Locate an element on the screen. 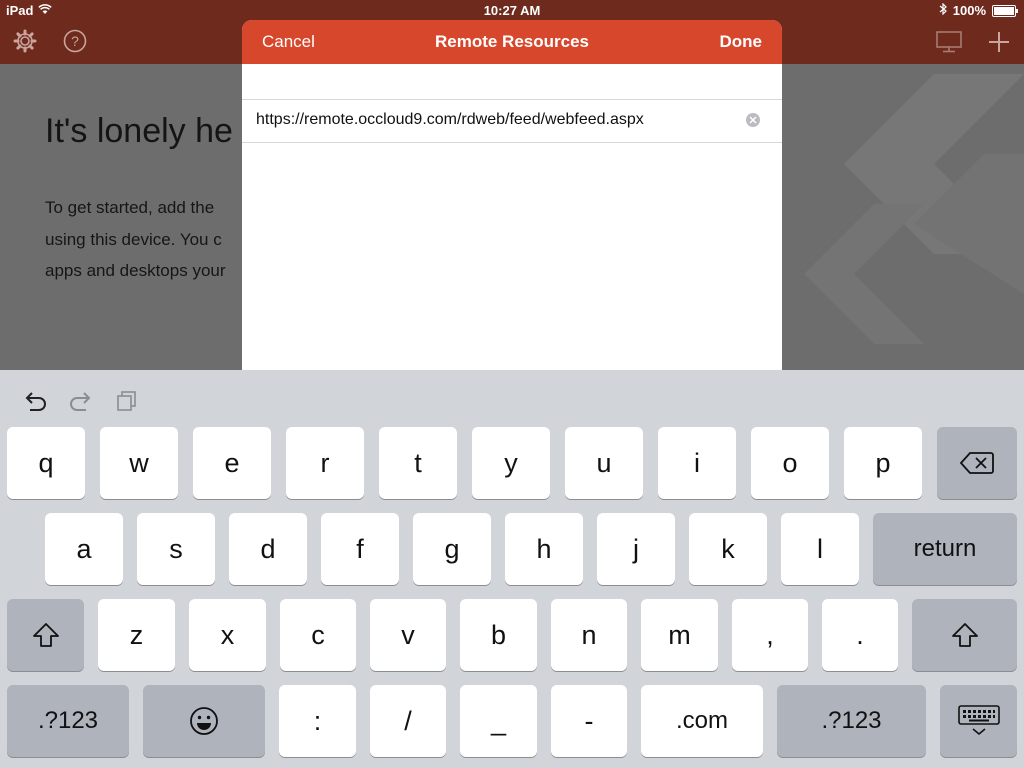 This screenshot has height=768, width=1024. key-i: i is located at coordinates (697, 463).